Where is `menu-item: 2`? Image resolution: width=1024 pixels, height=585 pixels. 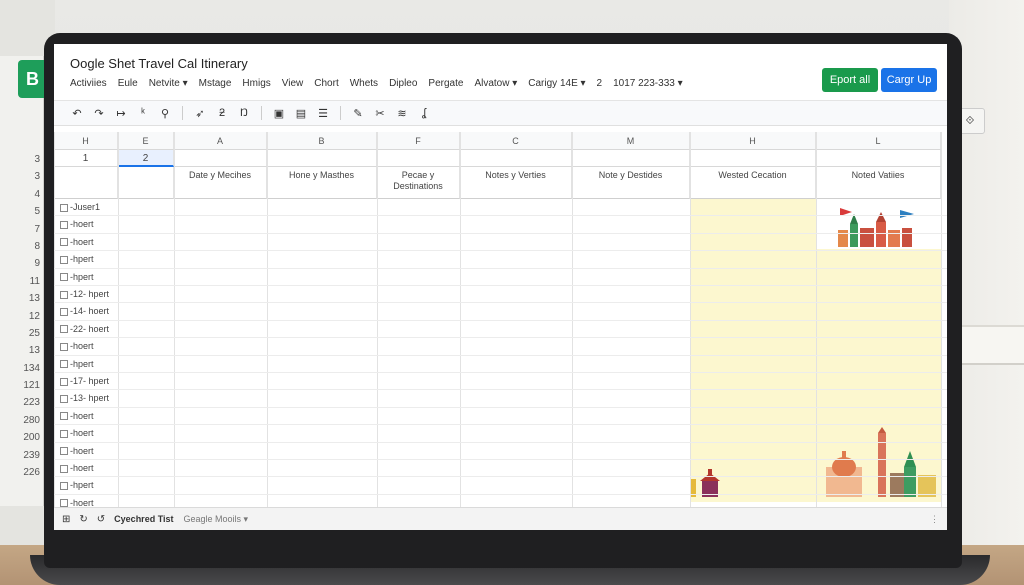
menu-item: 2 is located at coordinates (600, 83).